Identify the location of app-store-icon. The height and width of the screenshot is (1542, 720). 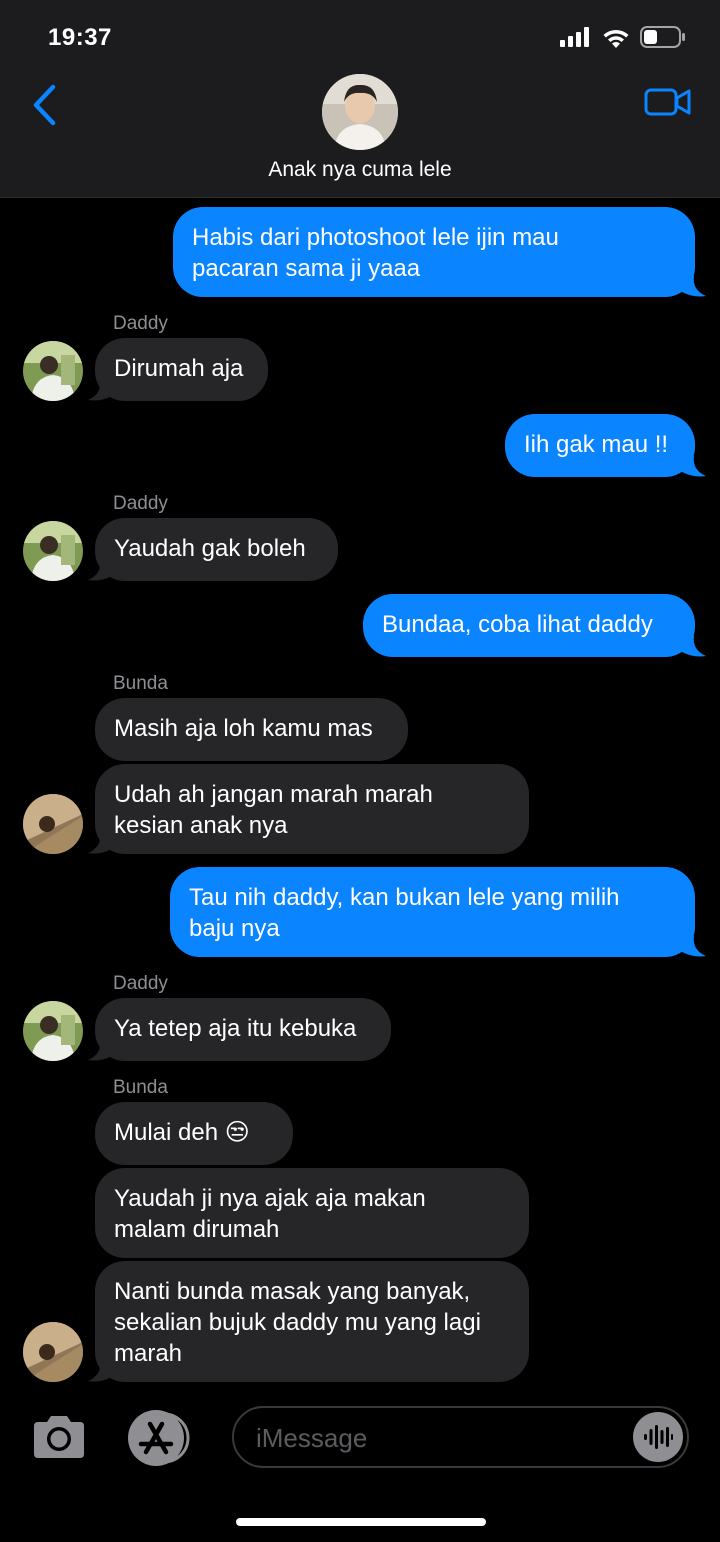
(159, 1438).